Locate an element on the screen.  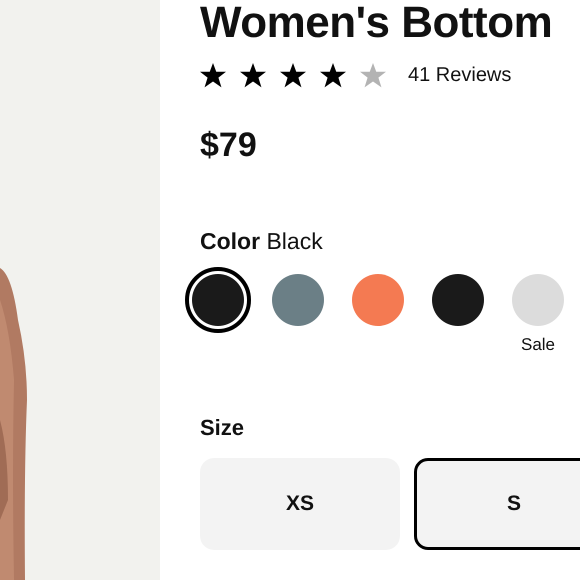
size-option: XS is located at coordinates (300, 504).